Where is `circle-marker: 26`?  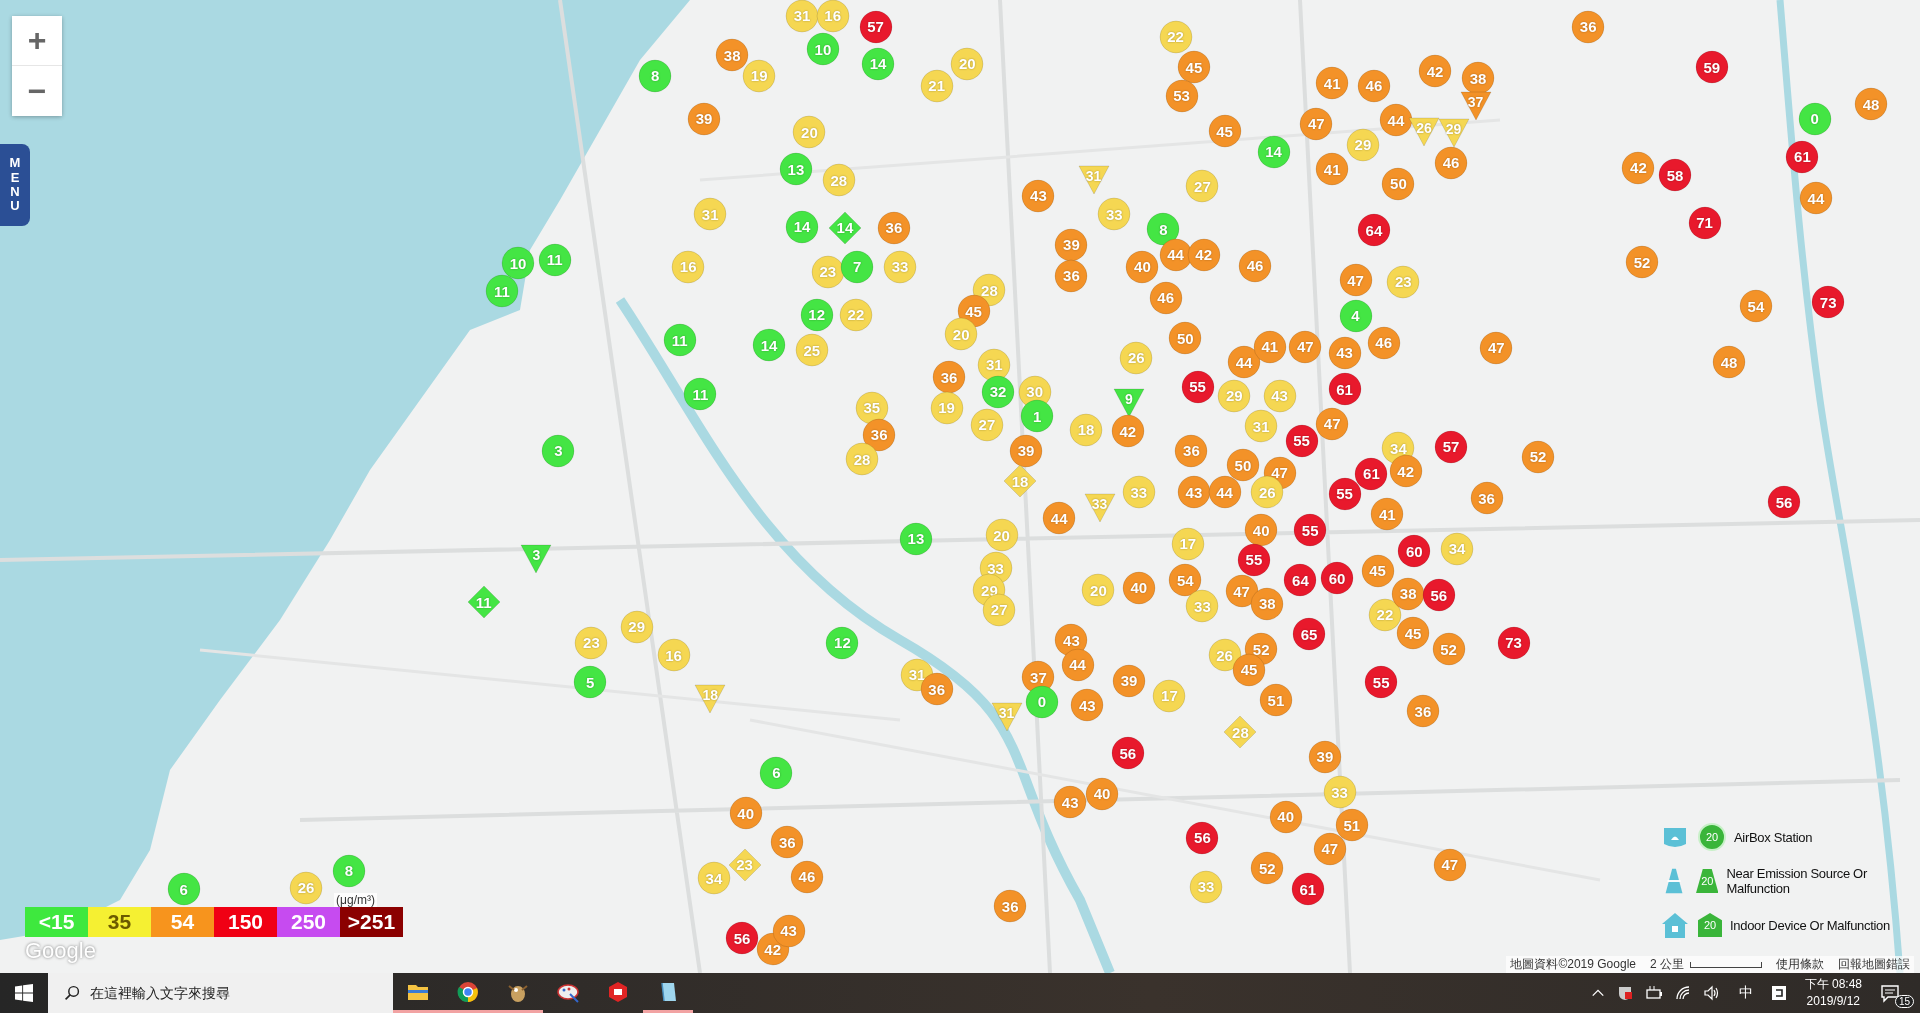
circle-marker: 26 is located at coordinates (306, 887).